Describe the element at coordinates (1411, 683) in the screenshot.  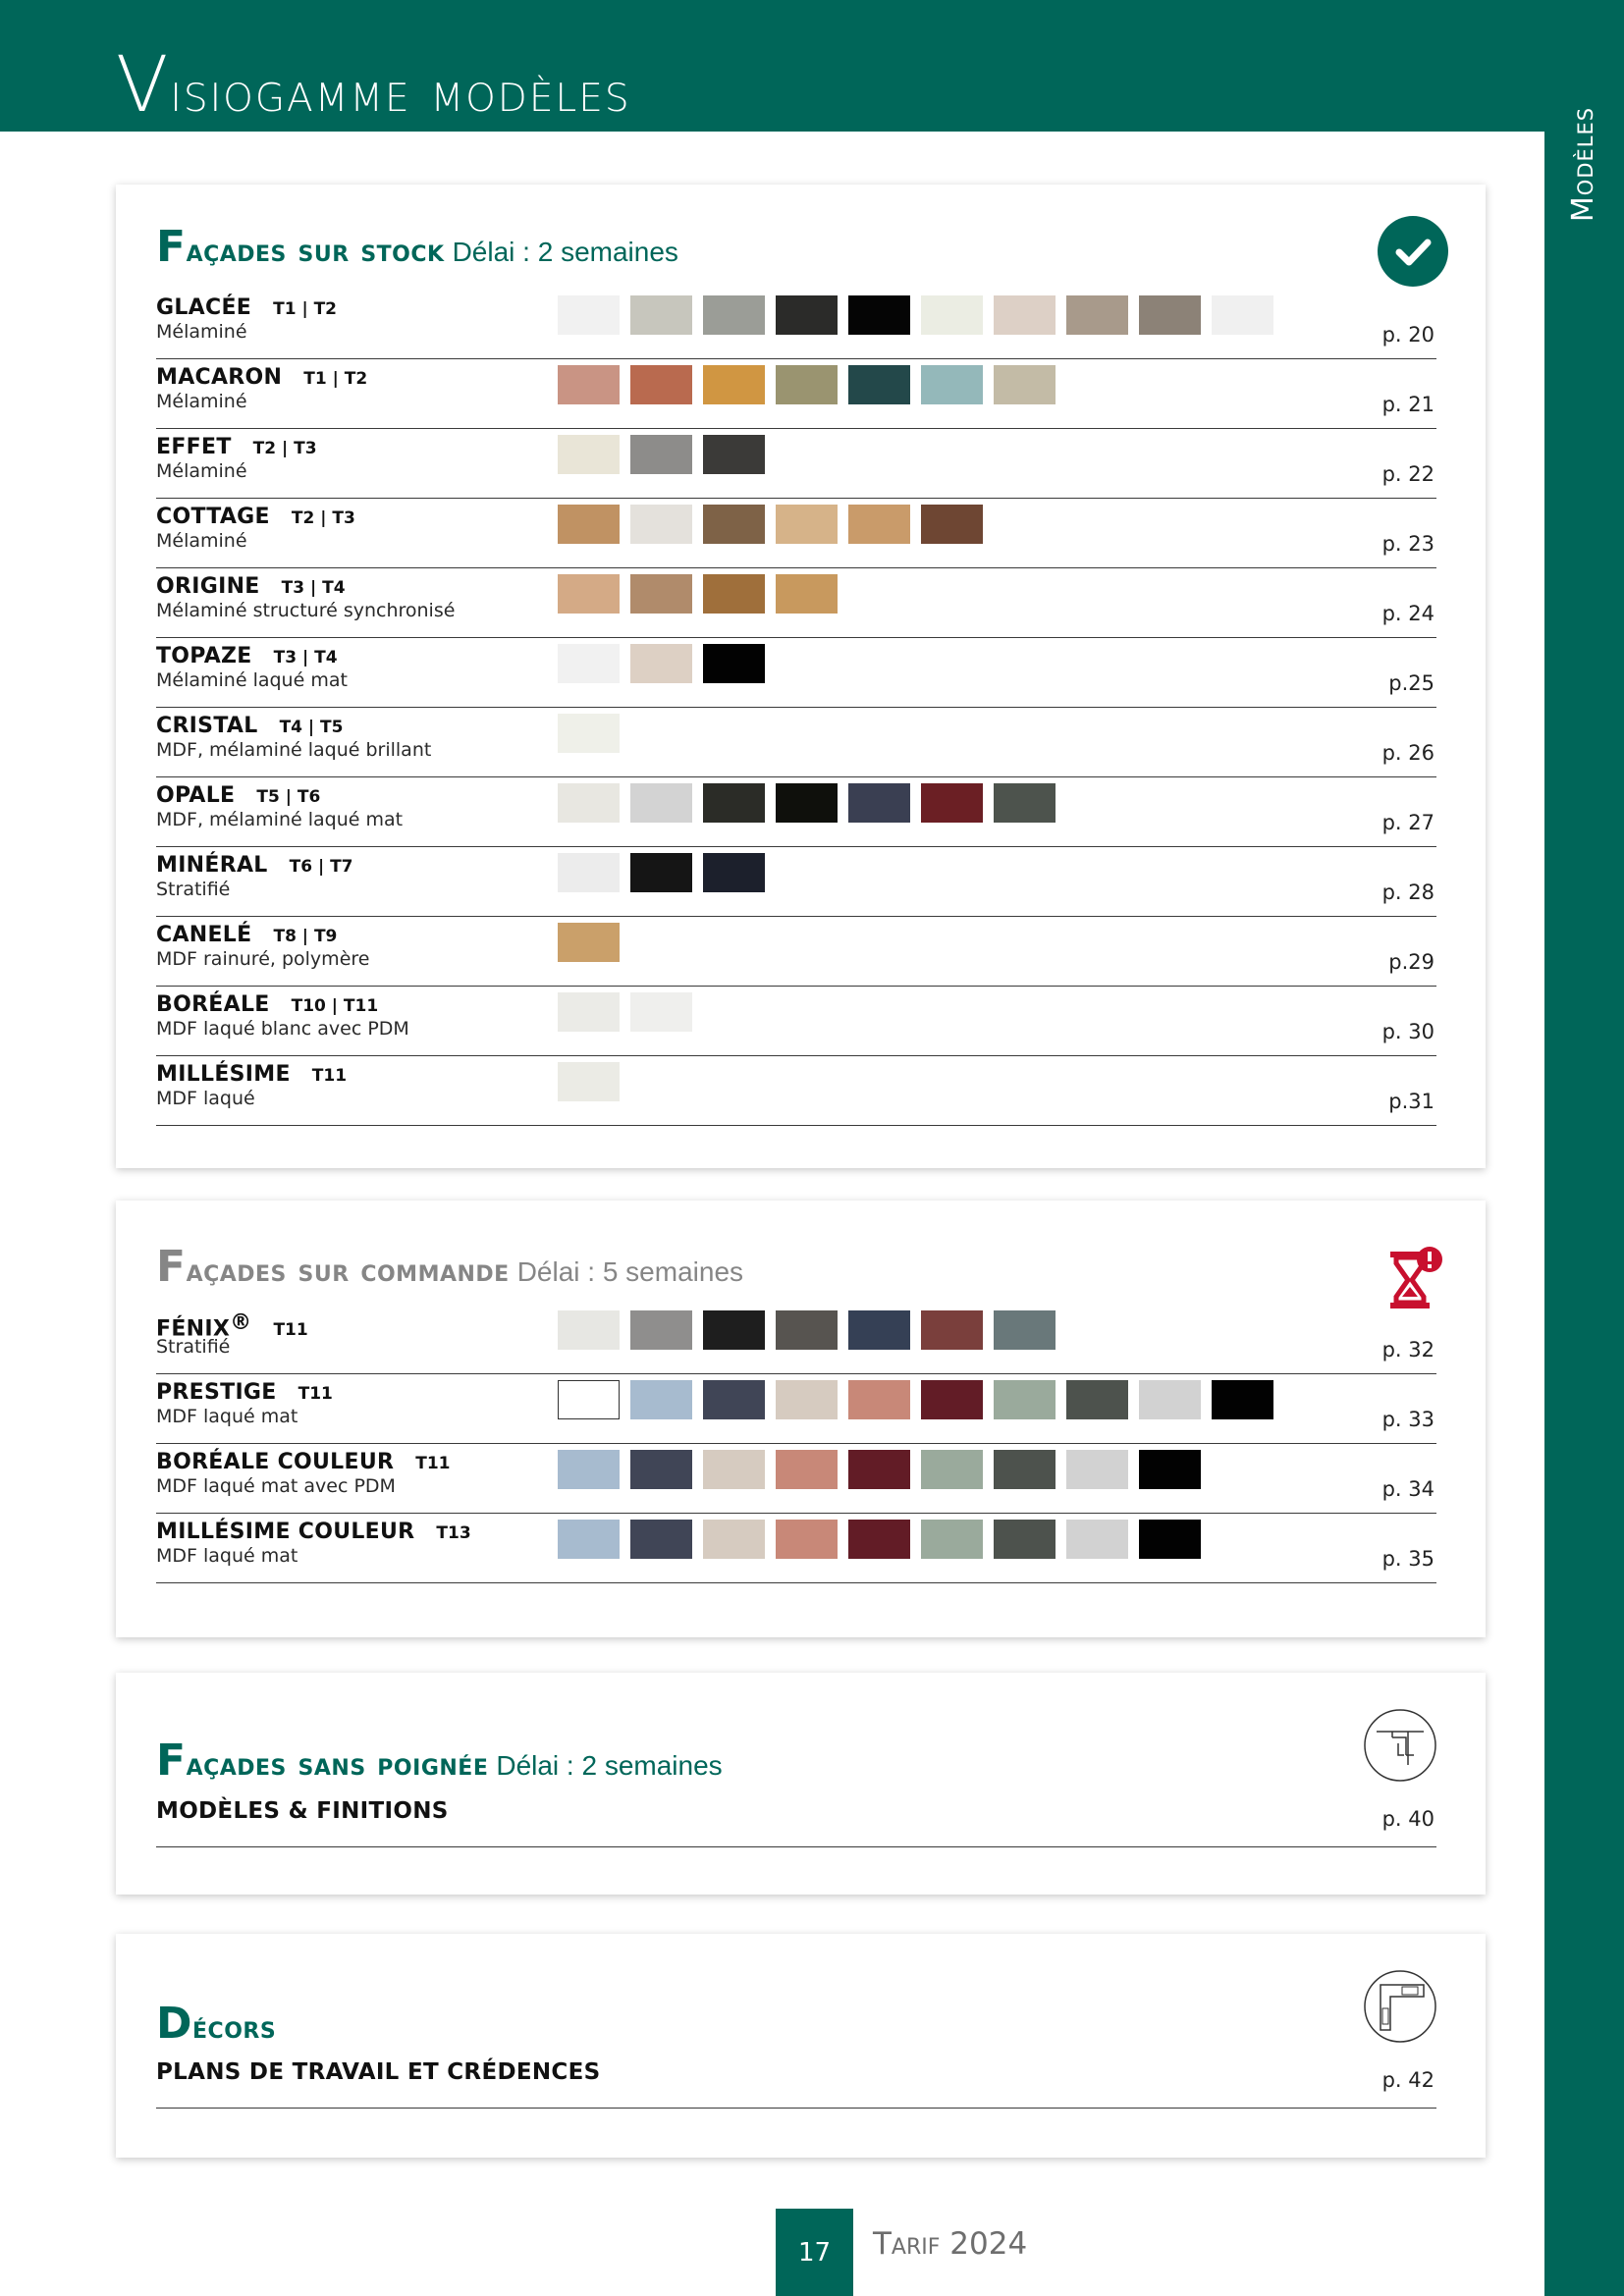
I see `page-reference-link: p.25` at that location.